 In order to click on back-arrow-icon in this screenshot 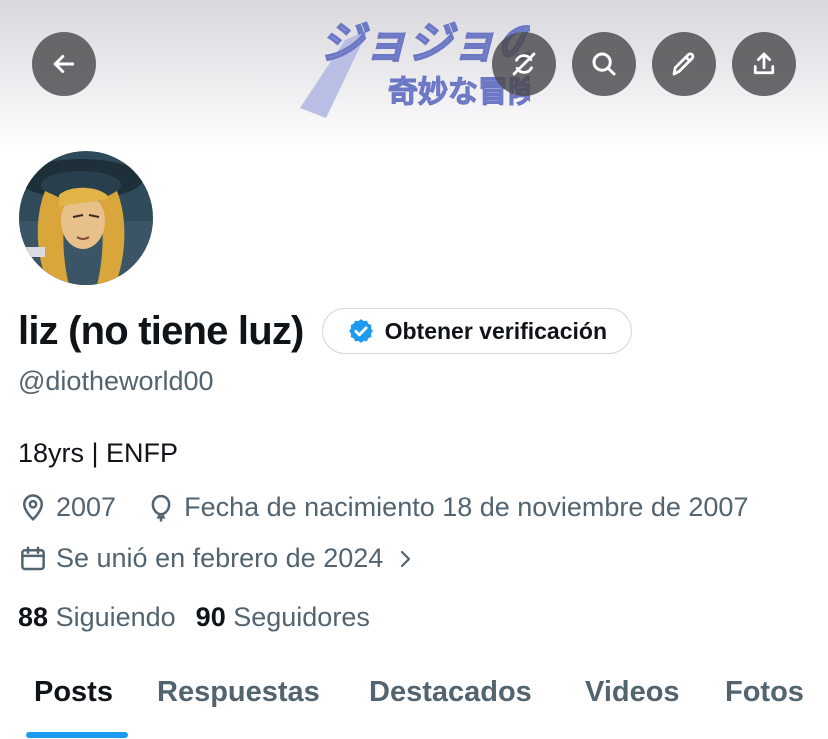, I will do `click(64, 64)`.